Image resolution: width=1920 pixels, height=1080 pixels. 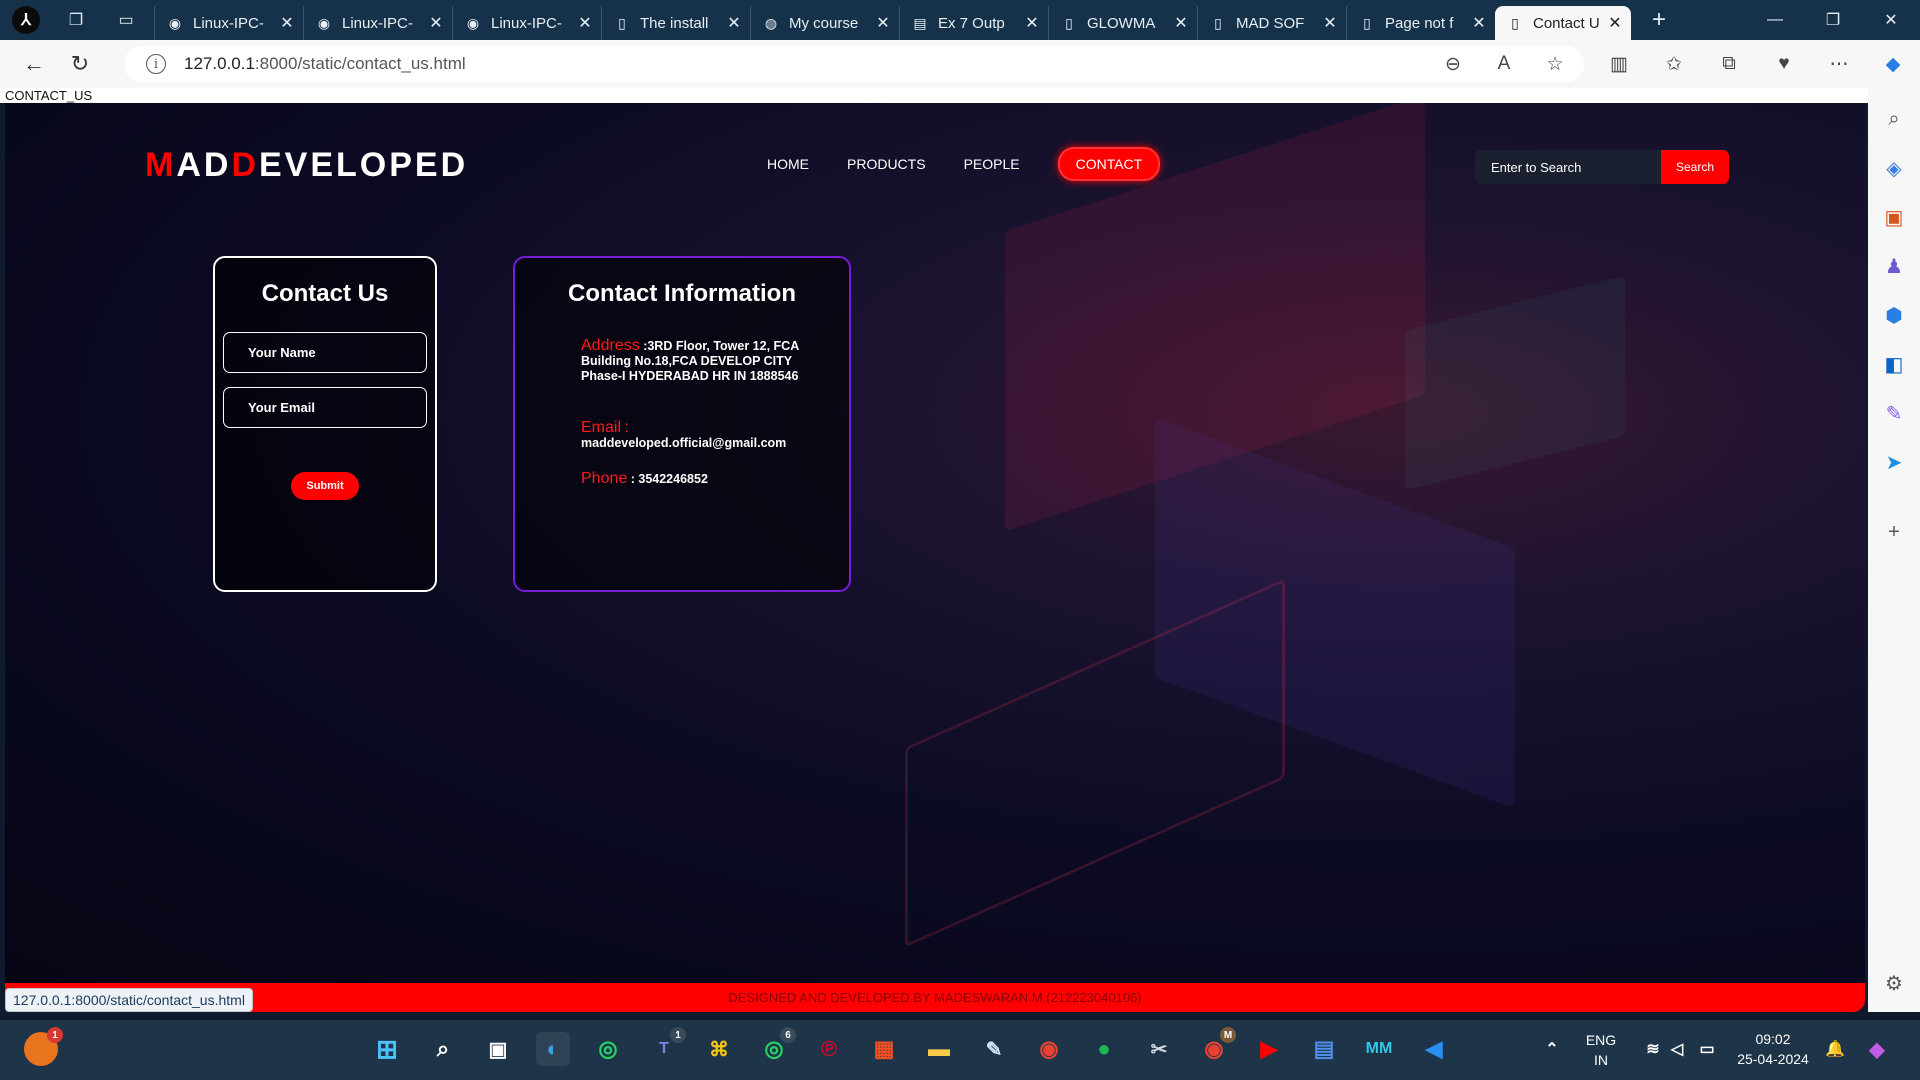 I want to click on teams-icon: T1, so click(x=666, y=1046).